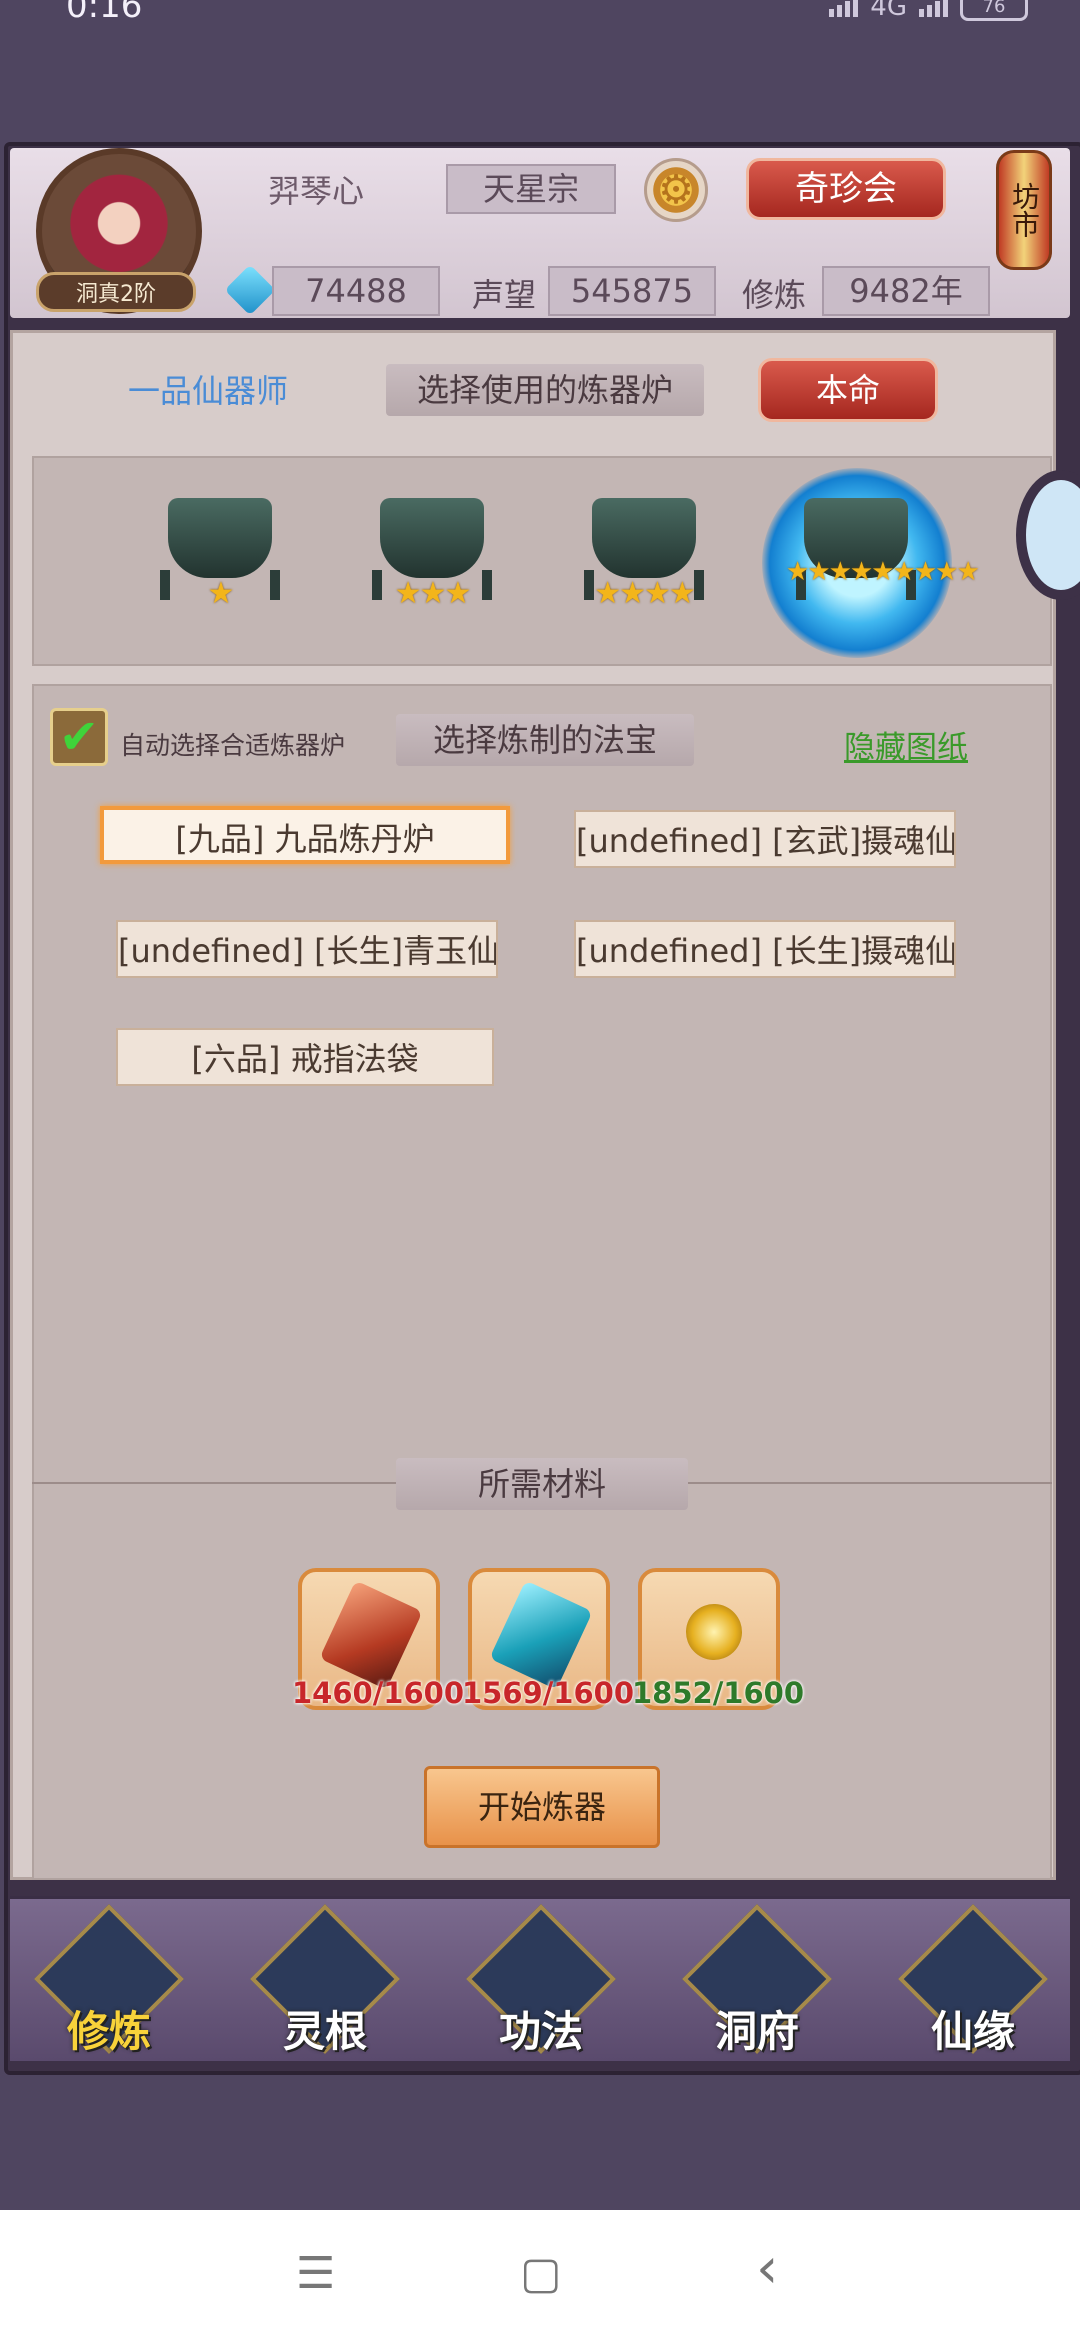  Describe the element at coordinates (973, 1980) in the screenshot. I see `nav-fate: 仙缘` at that location.